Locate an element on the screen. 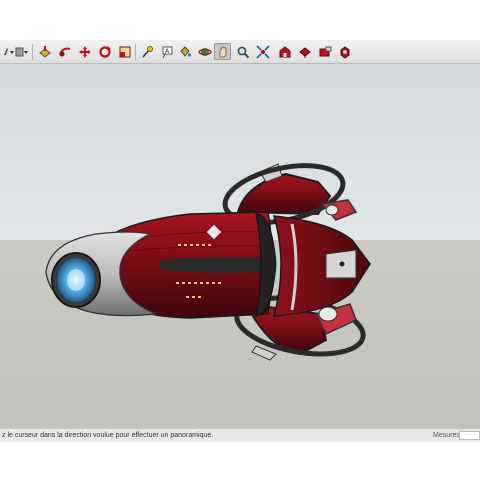 This screenshot has height=480, width=480. extension-manager-icon is located at coordinates (344, 51).